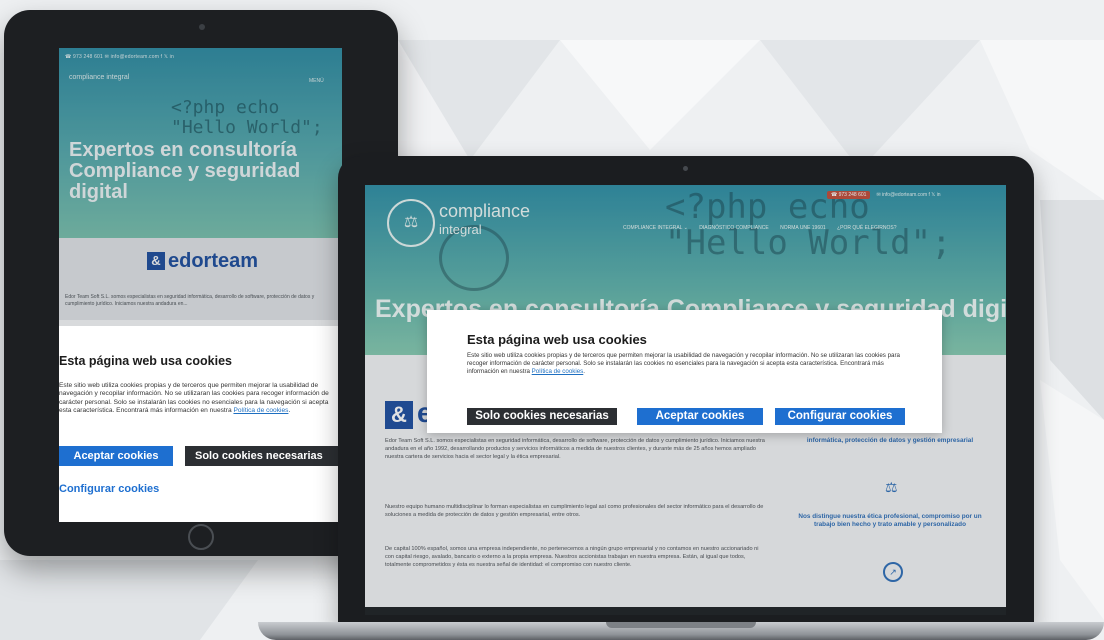 The width and height of the screenshot is (1104, 640). Describe the element at coordinates (681, 625) in the screenshot. I see `laptop-notch` at that location.